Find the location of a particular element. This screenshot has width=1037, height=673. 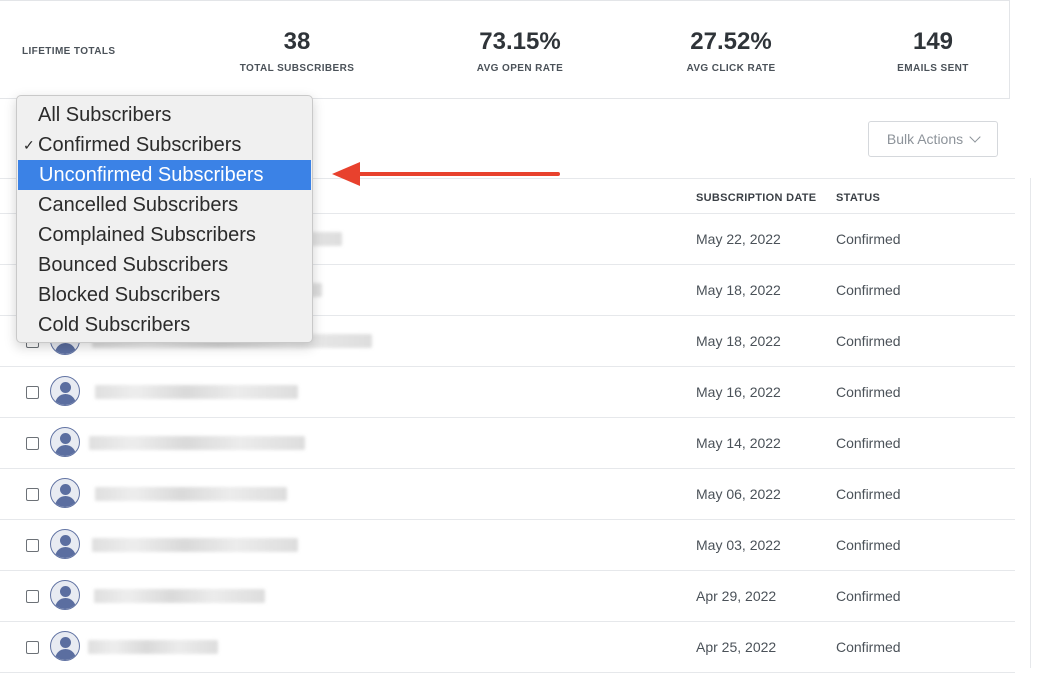

option-complained-subscribers: Complained Subscribers is located at coordinates (164, 235).